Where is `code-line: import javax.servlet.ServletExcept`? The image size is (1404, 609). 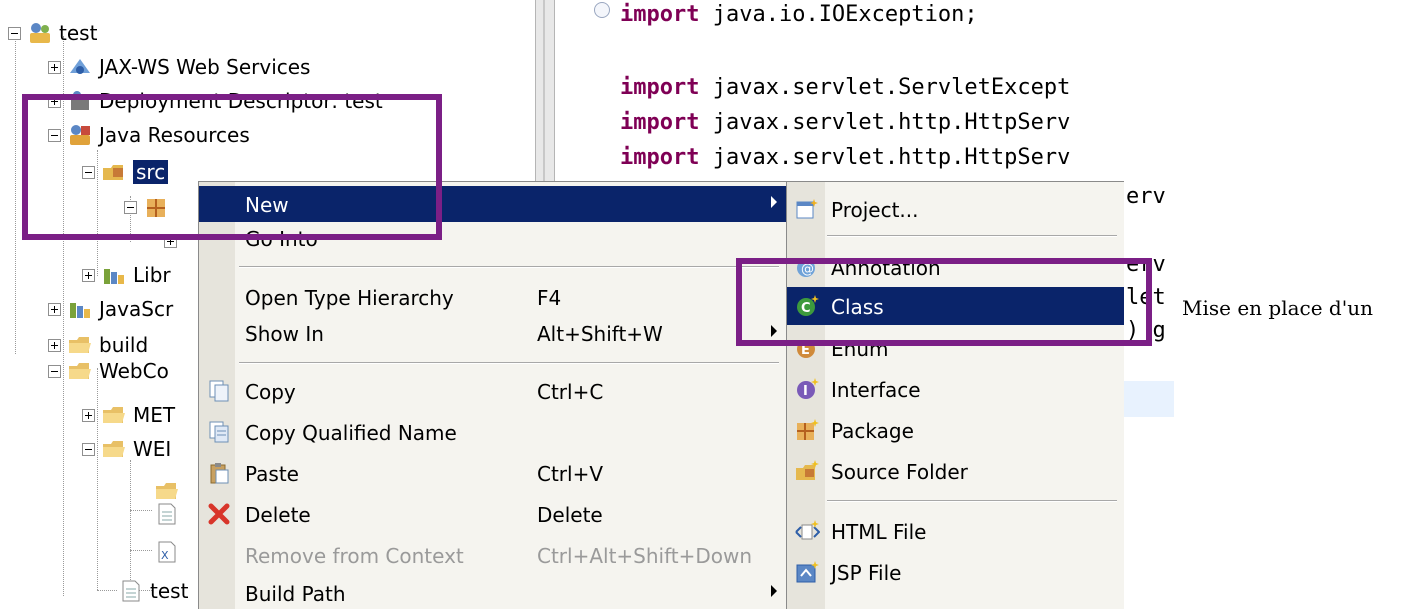
code-line: import javax.servlet.ServletExcept is located at coordinates (845, 87).